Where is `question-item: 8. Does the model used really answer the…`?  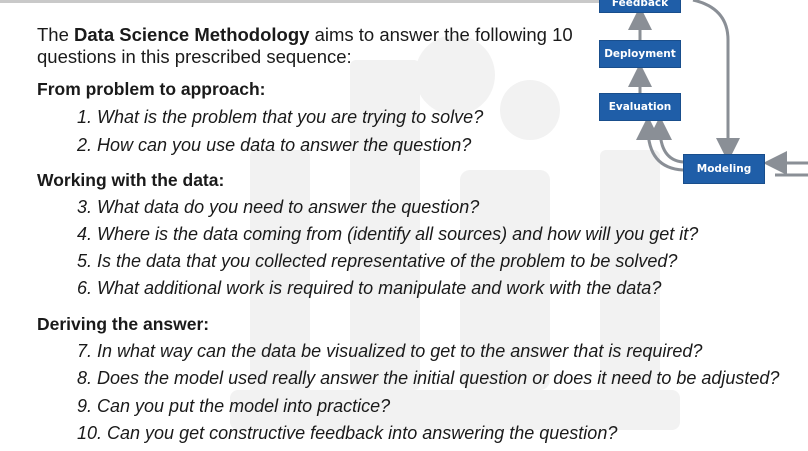
question-item: 8. Does the model used really answer the… is located at coordinates (428, 378).